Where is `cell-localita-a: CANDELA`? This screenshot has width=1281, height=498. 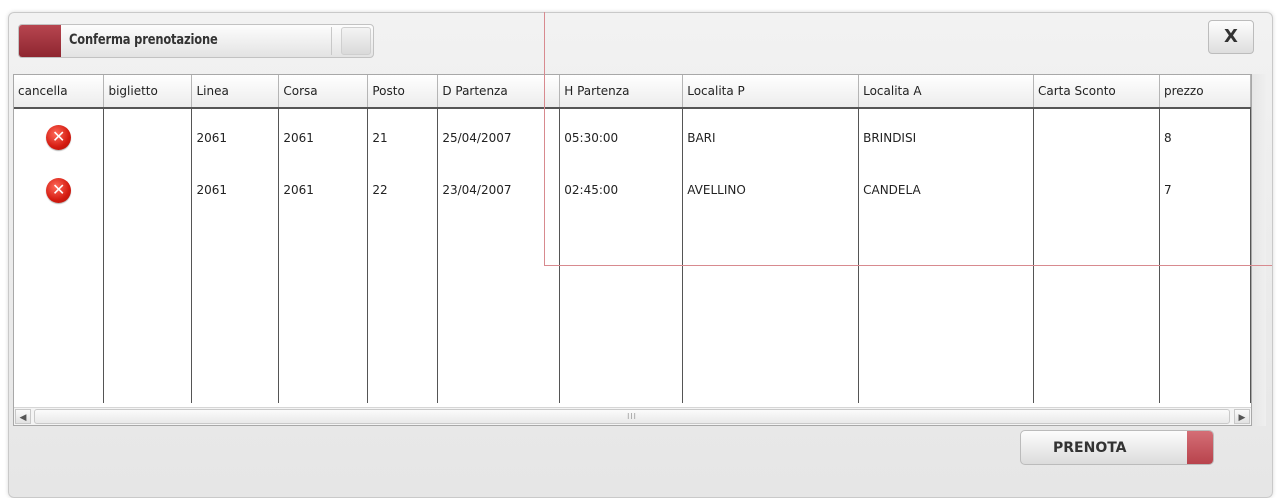 cell-localita-a: CANDELA is located at coordinates (946, 190).